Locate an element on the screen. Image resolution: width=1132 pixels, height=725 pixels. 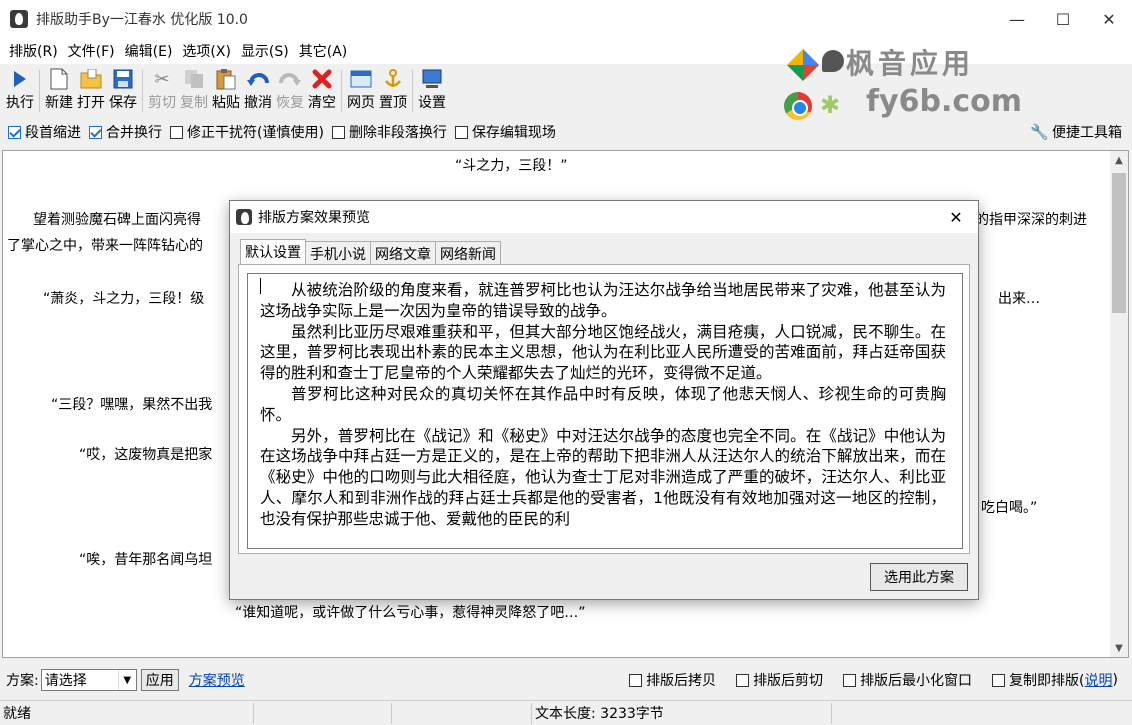
save-scene-checkbox: 保存编辑现场 is located at coordinates (505, 132).